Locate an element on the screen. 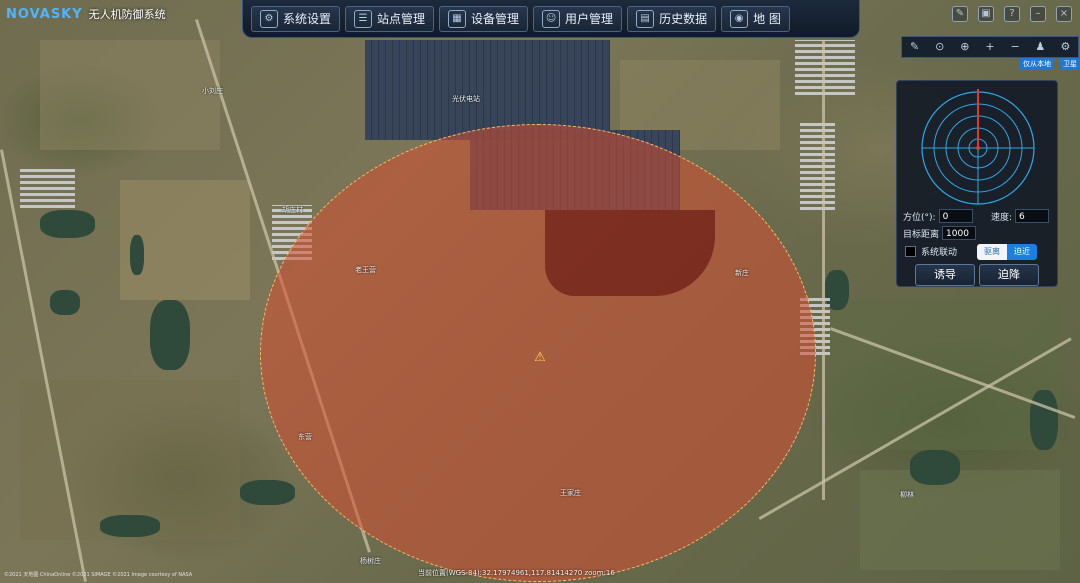 The width and height of the screenshot is (1080, 583). map-label: 新庄 is located at coordinates (742, 273).